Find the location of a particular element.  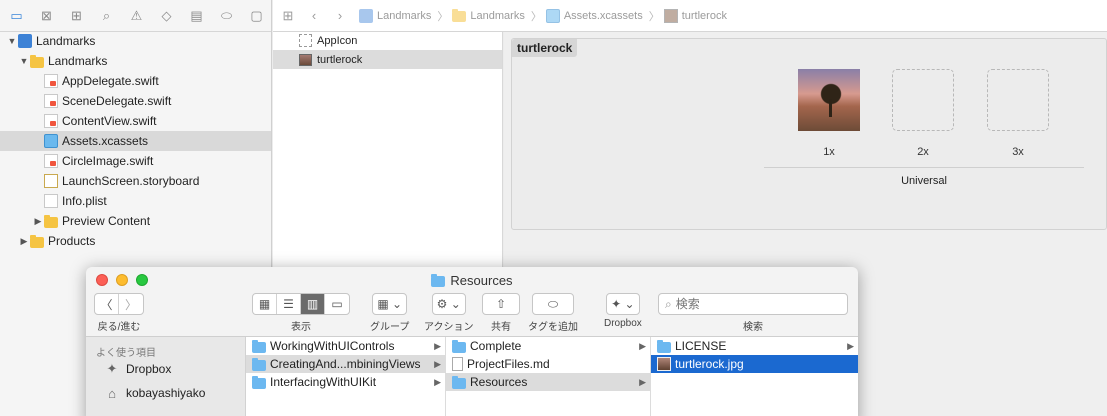

slot-label-1x: 1x is located at coordinates (829, 152).